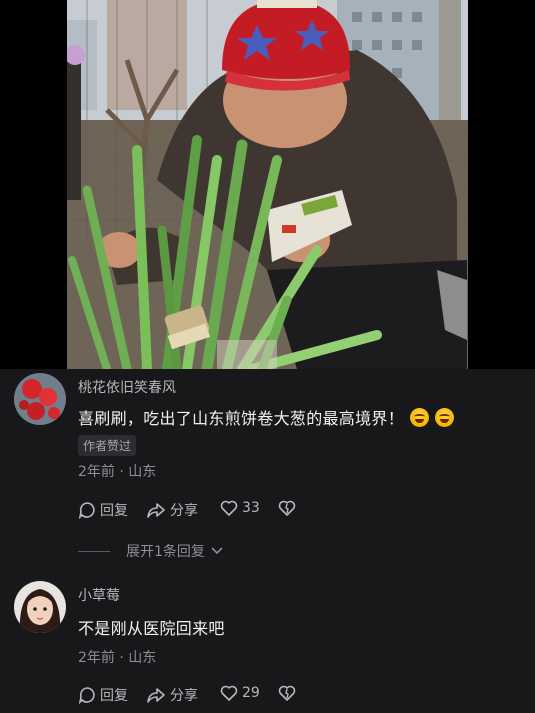  Describe the element at coordinates (251, 693) in the screenshot. I see `like-count: 29` at that location.